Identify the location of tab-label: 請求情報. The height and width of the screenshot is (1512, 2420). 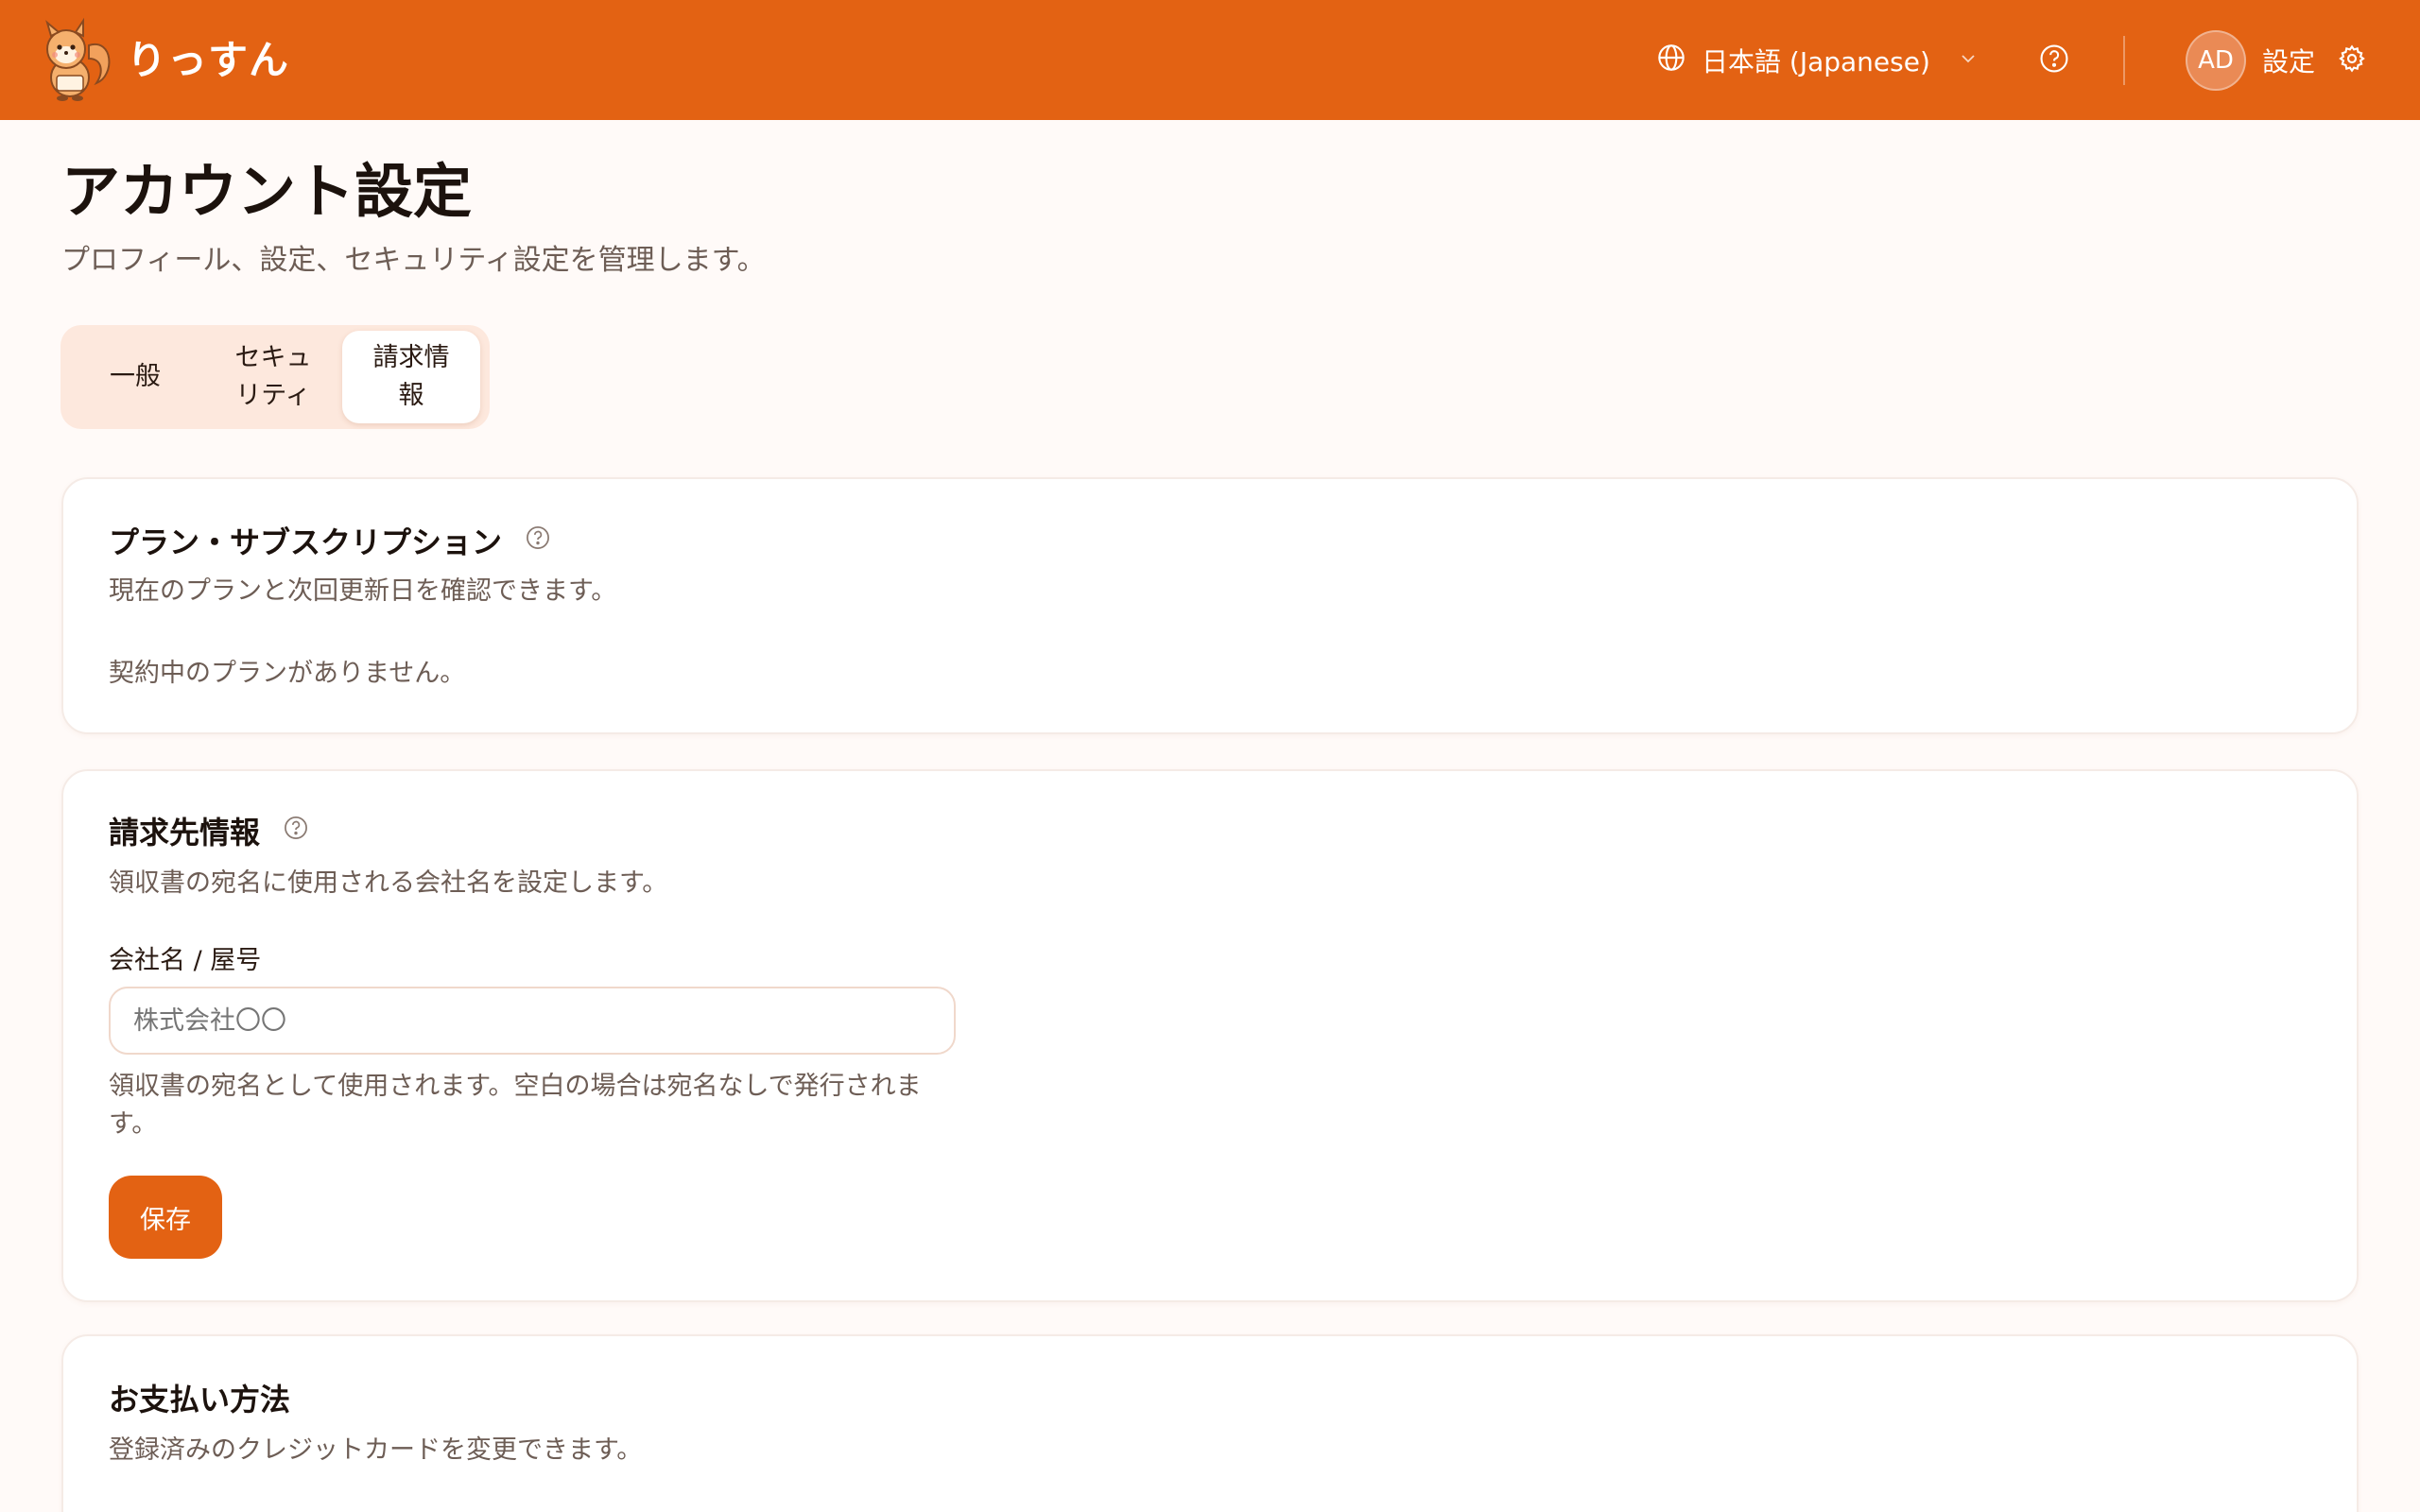
(411, 376).